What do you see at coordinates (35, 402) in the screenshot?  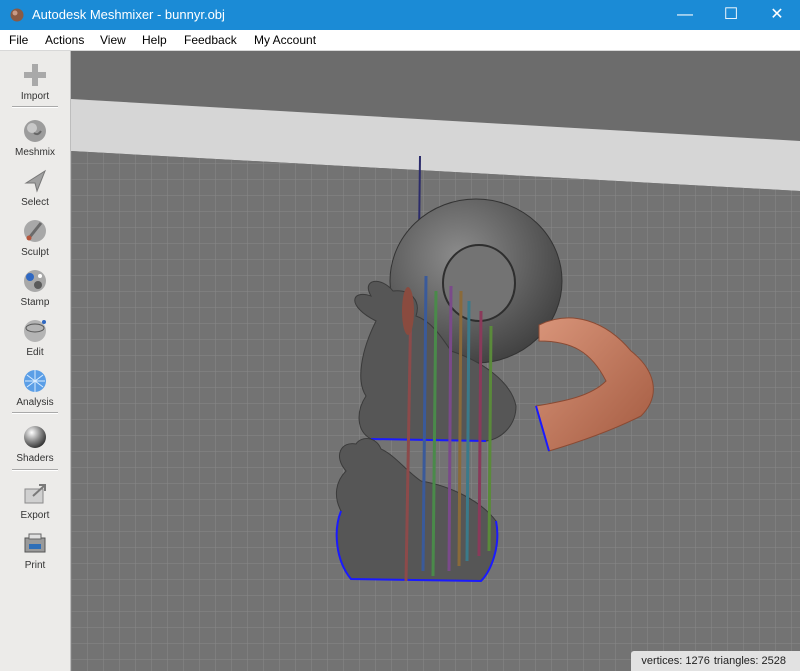 I see `analysis-label: Analysis` at bounding box center [35, 402].